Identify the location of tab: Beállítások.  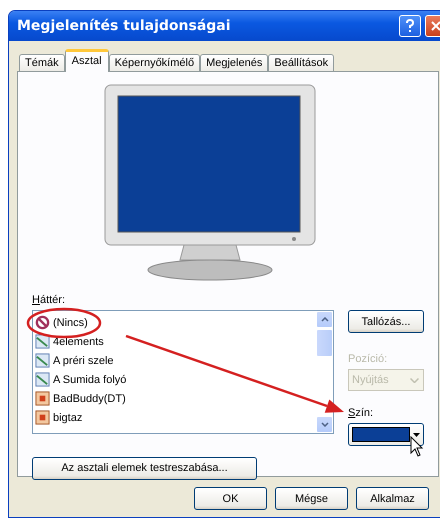
(301, 63).